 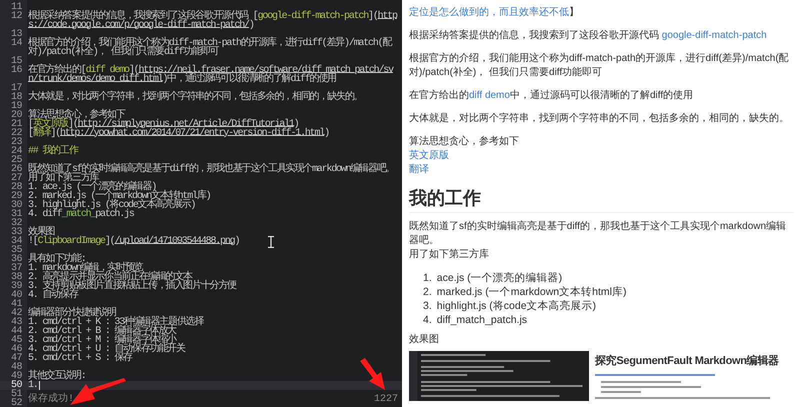 What do you see at coordinates (16, 72) in the screenshot?
I see `line-number: 16` at bounding box center [16, 72].